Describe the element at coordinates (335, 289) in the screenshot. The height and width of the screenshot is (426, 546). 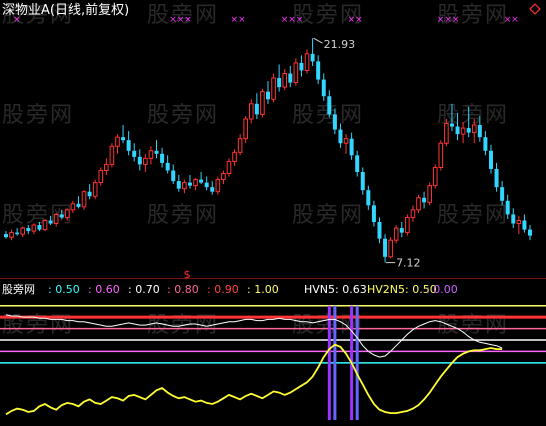
I see `legend-entry: HVN5: 0.63` at that location.